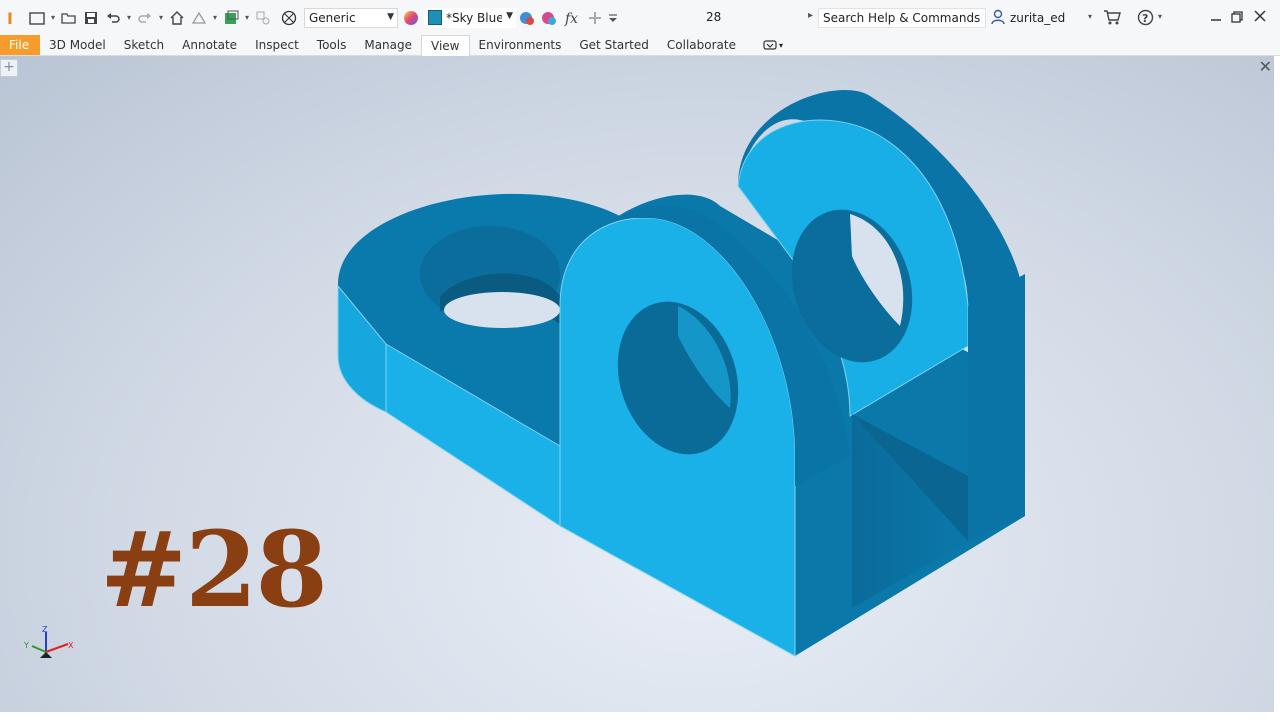  Describe the element at coordinates (435, 17) in the screenshot. I see `appearance-color-icon` at that location.